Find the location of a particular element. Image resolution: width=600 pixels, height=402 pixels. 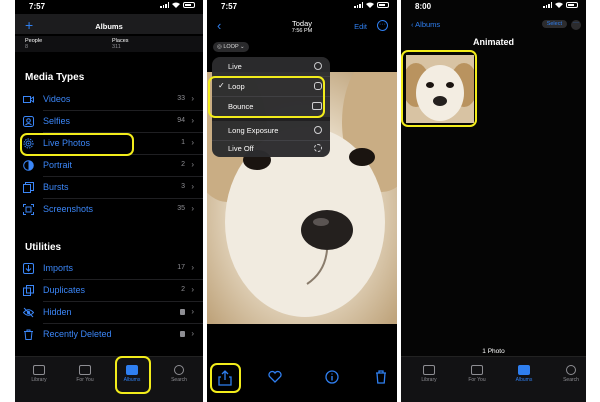

menu-item-live-off: Live Off is located at coordinates (271, 149).